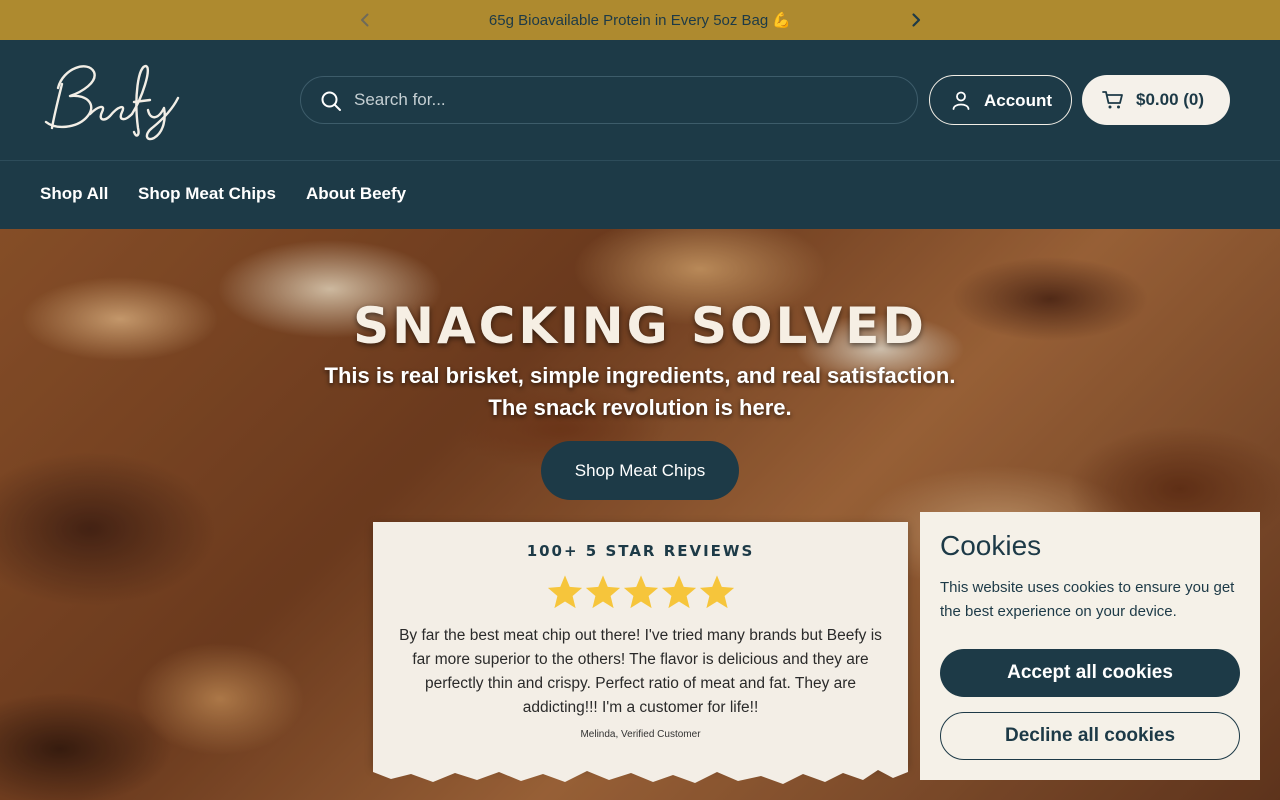 Image resolution: width=1280 pixels, height=800 pixels. I want to click on hero-shop-meat-chips-button: Shop Meat Chips, so click(640, 470).